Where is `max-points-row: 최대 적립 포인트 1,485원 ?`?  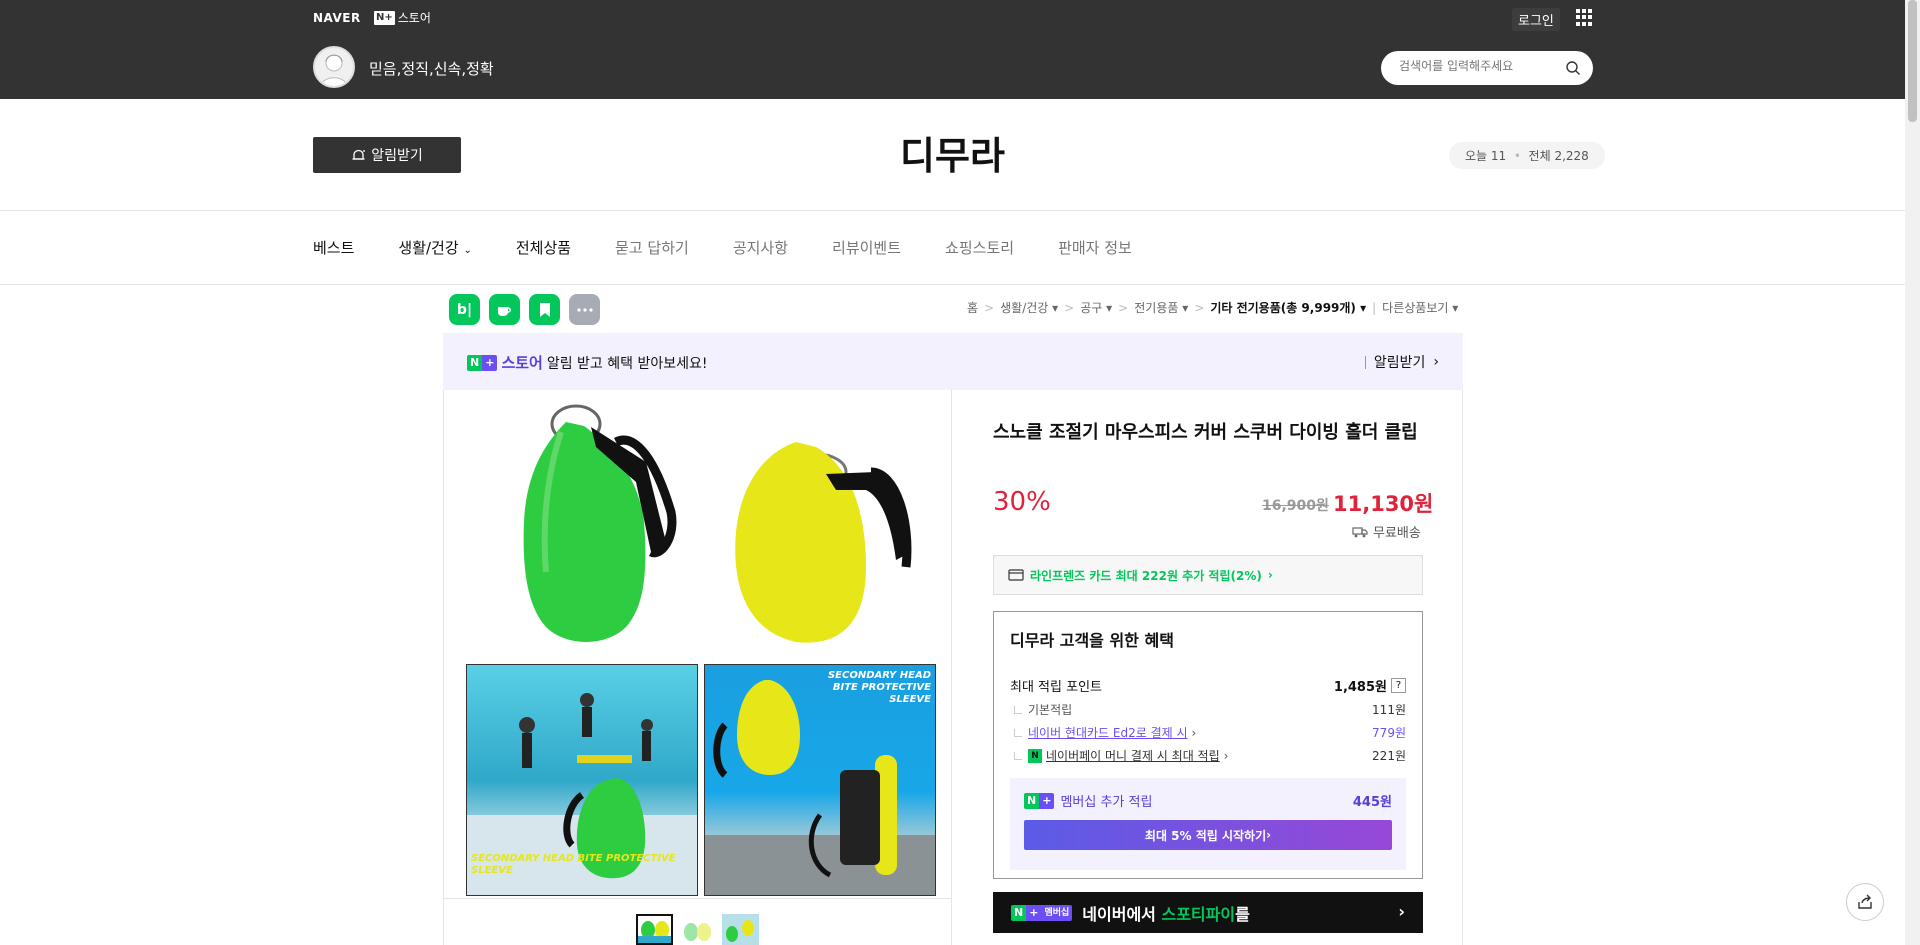
max-points-row: 최대 적립 포인트 1,485원 ? is located at coordinates (1208, 685).